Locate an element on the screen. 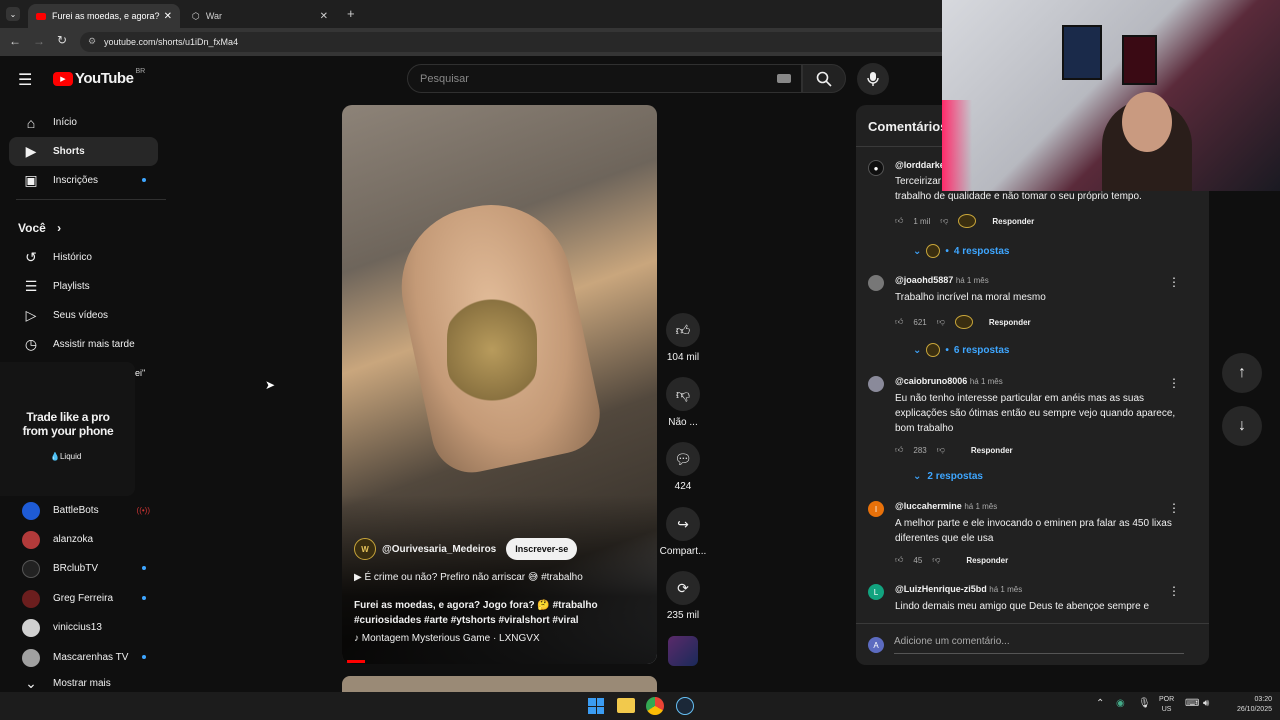 This screenshot has height=720, width=1280. sidebar-channel: BRclubTV is located at coordinates (83, 568).